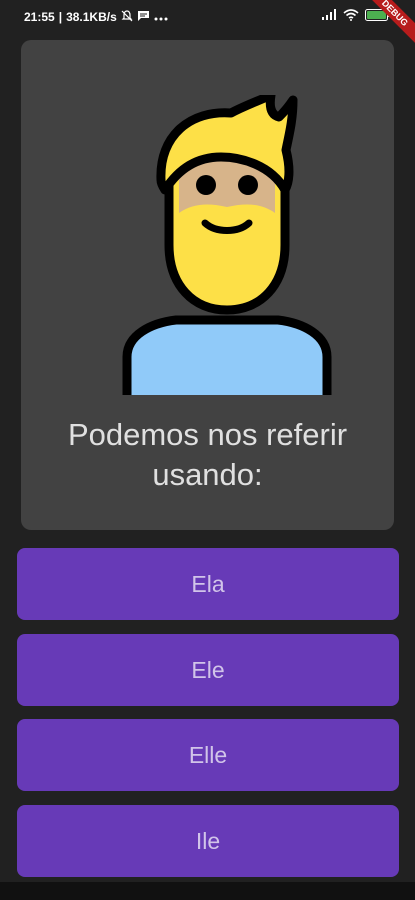  Describe the element at coordinates (208, 670) in the screenshot. I see `option-button-ele: Ele` at that location.